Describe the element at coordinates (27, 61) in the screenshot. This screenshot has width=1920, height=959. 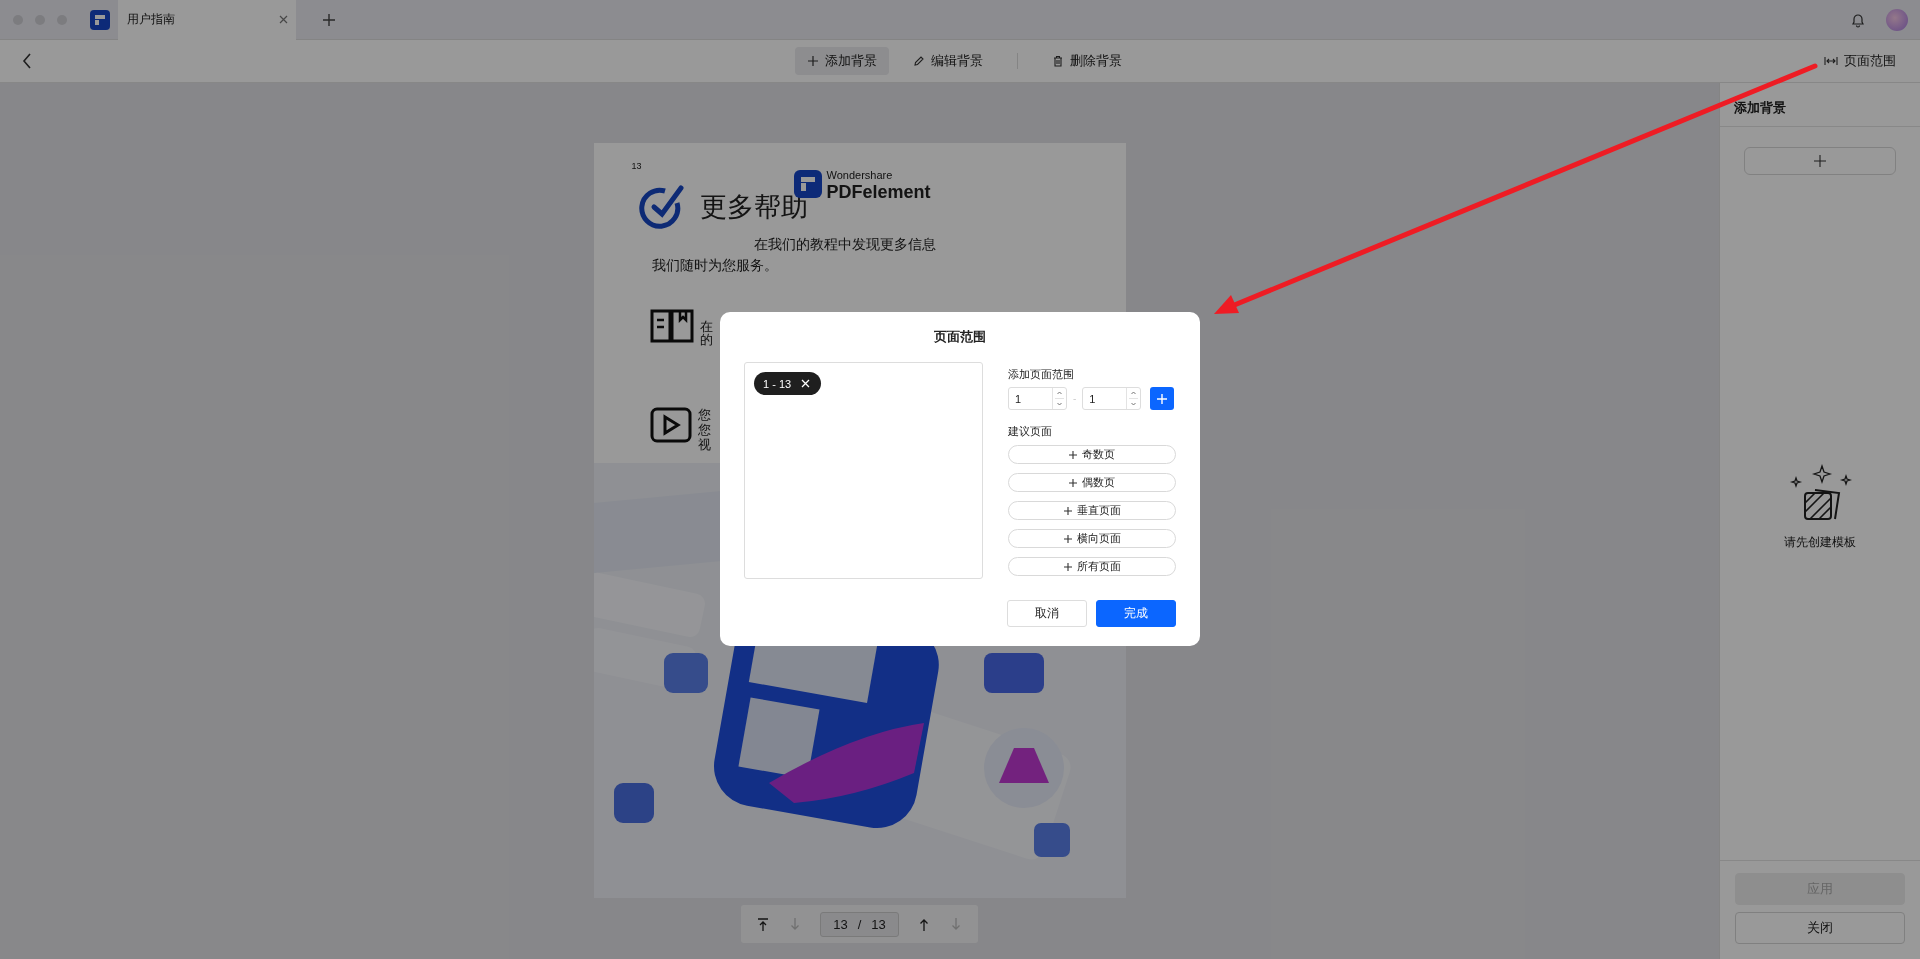
I see `back-icon` at that location.